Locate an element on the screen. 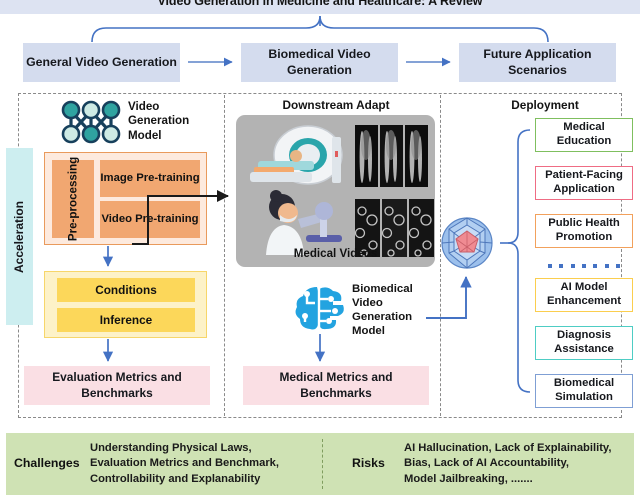  deployment-item-public-health-promotion: Public Health Promotion is located at coordinates (584, 231).